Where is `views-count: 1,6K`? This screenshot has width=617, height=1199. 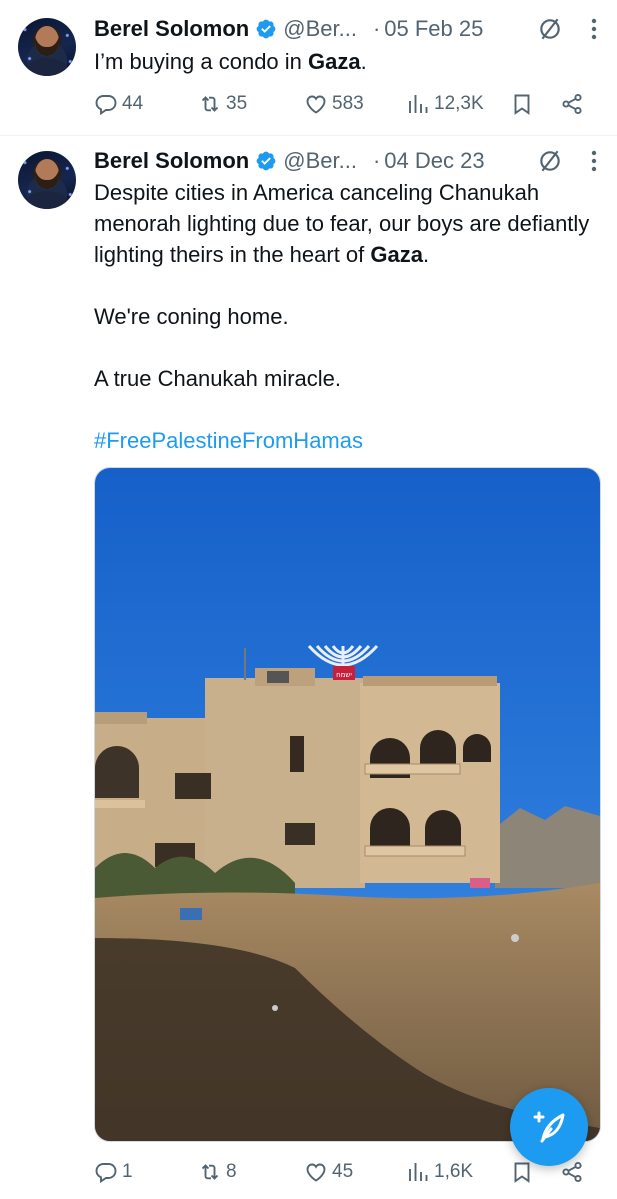
views-count: 1,6K is located at coordinates (454, 1171).